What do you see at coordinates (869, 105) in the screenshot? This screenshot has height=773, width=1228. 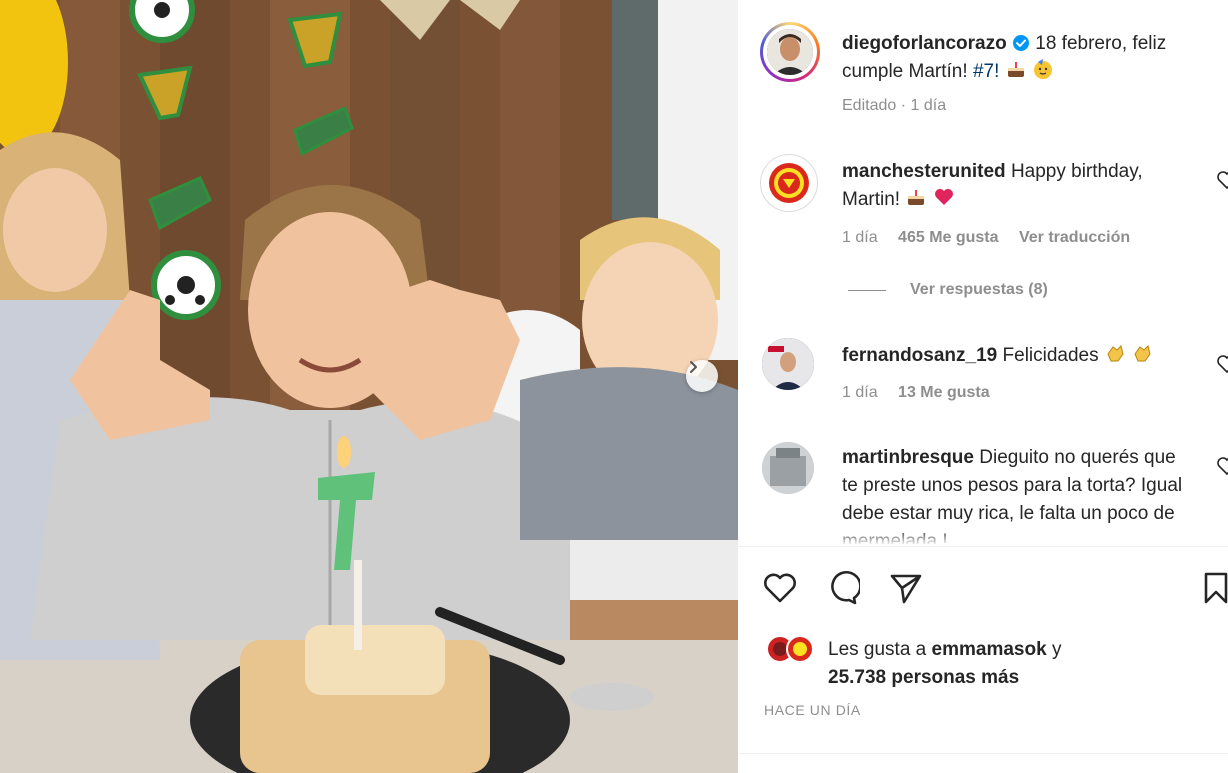 I see `edited-label: Editado` at bounding box center [869, 105].